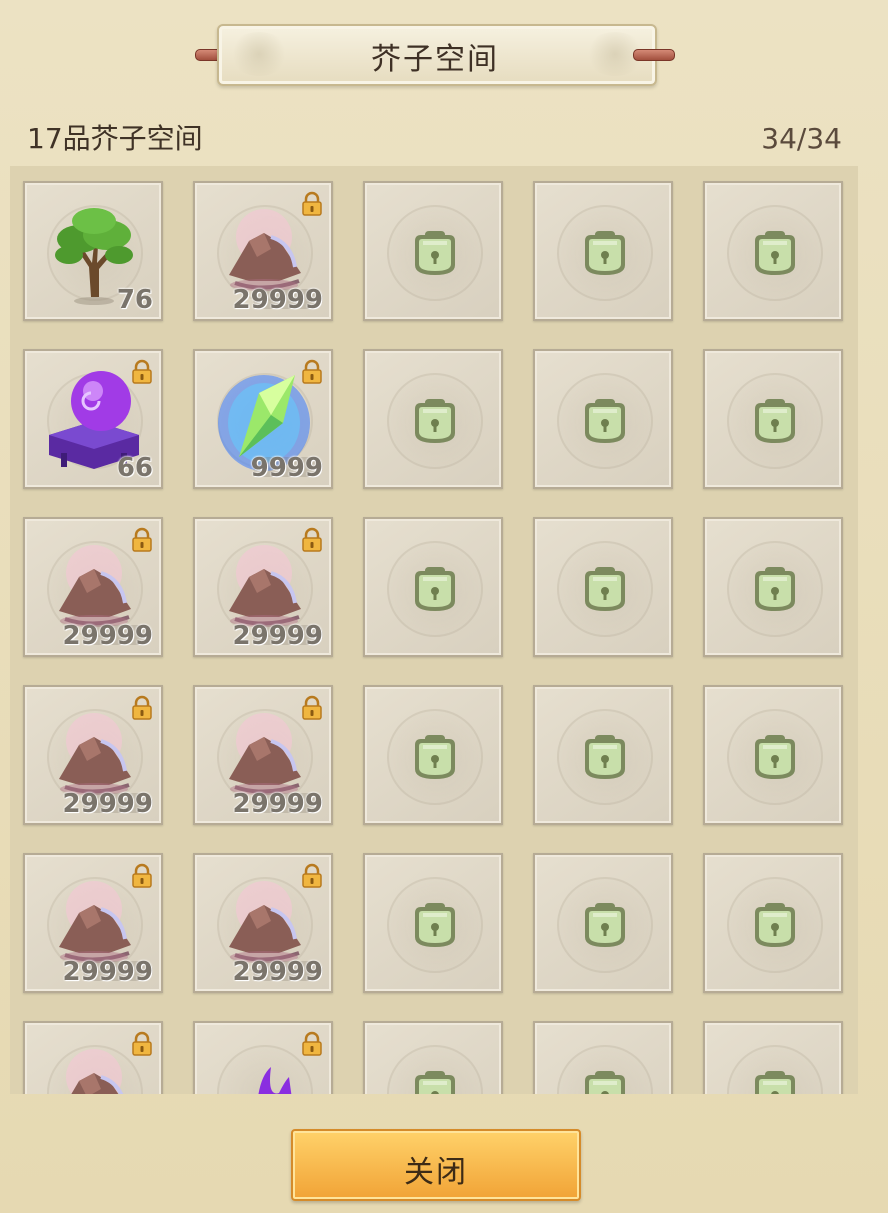 This screenshot has height=1213, width=888. What do you see at coordinates (134, 468) in the screenshot?
I see `item-count: 66` at bounding box center [134, 468].